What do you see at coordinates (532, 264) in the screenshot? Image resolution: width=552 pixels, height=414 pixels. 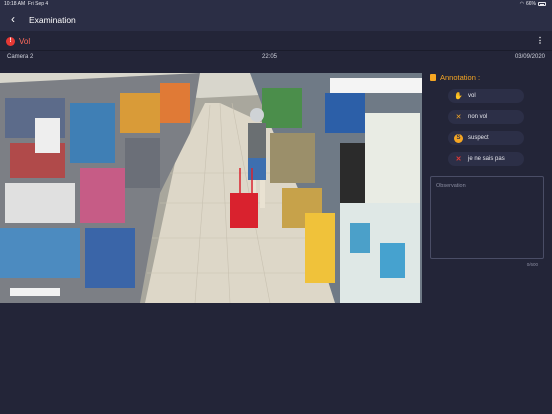 I see `character-counter: 0/600` at bounding box center [532, 264].